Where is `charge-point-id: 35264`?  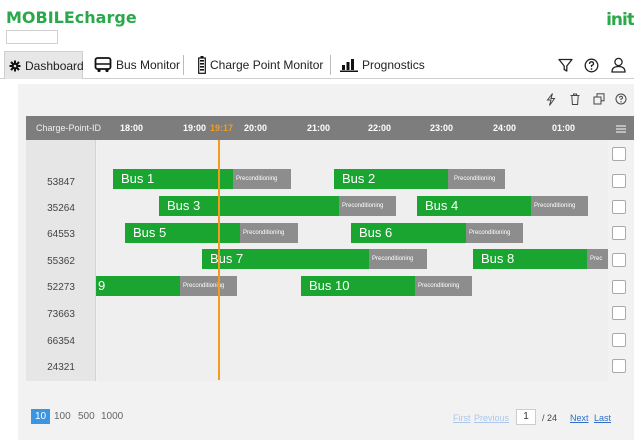 charge-point-id: 35264 is located at coordinates (61, 208).